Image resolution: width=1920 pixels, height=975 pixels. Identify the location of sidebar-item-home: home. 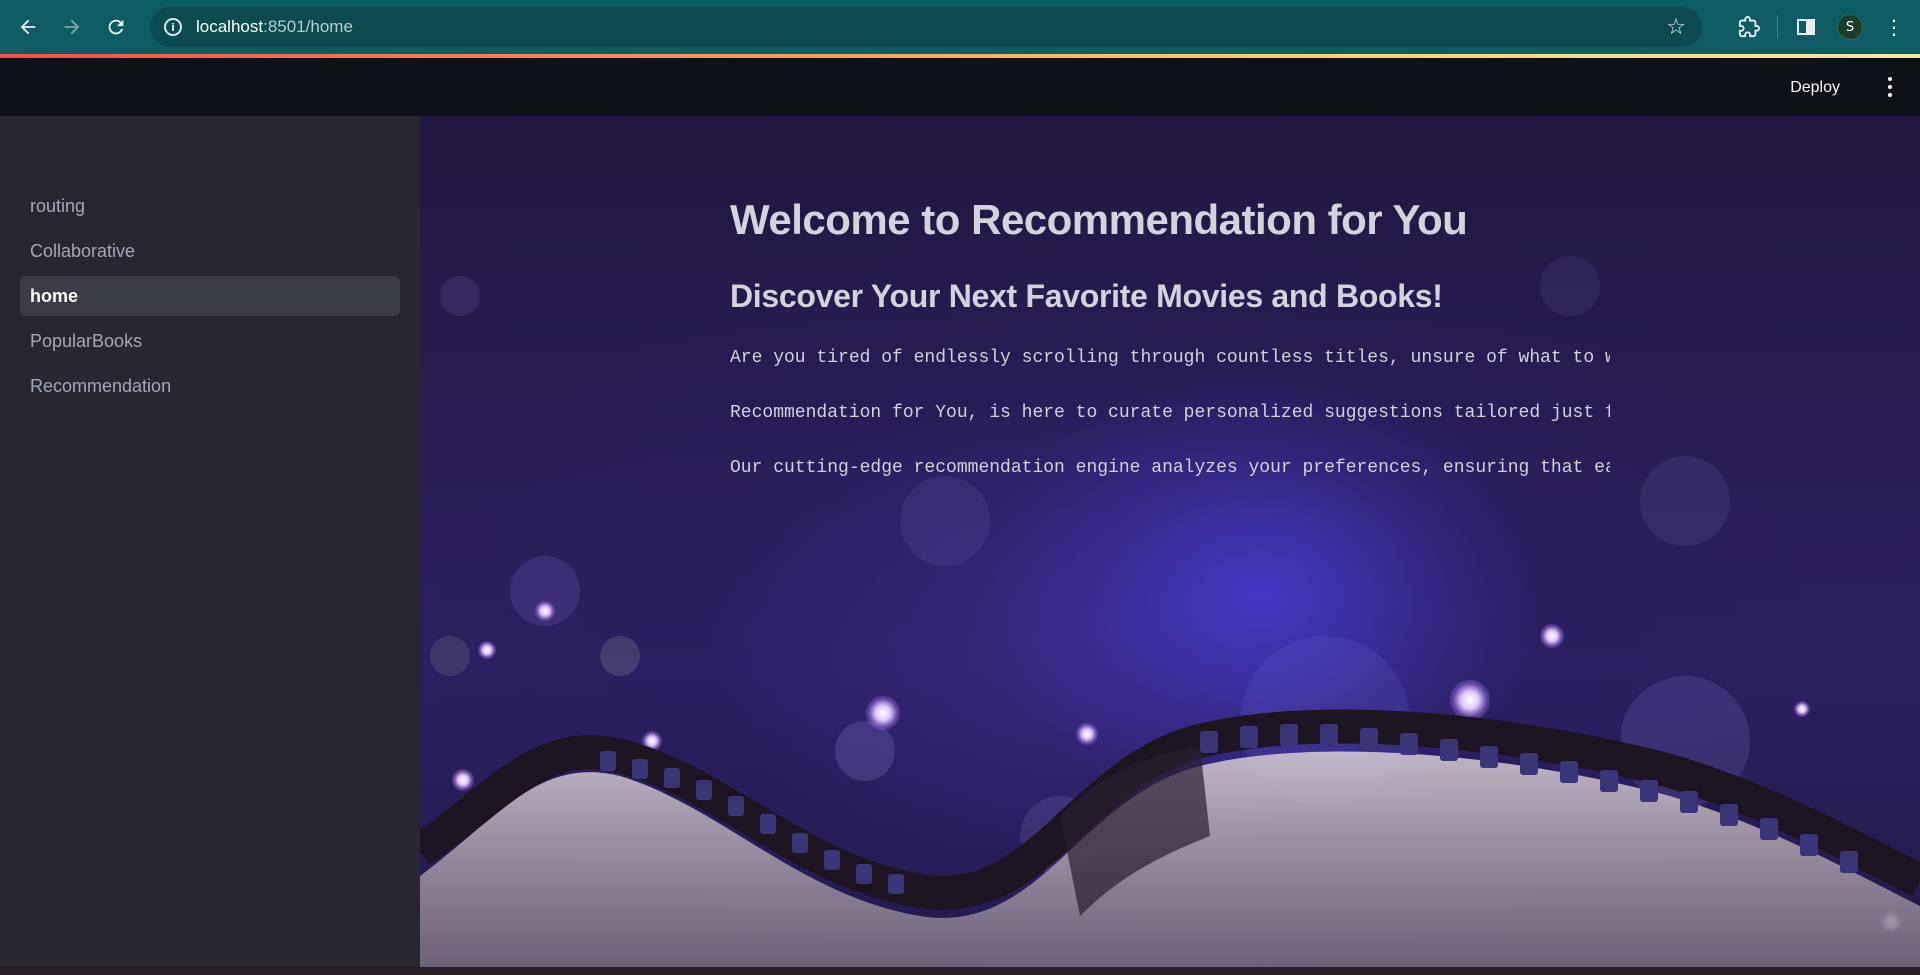
(210, 296).